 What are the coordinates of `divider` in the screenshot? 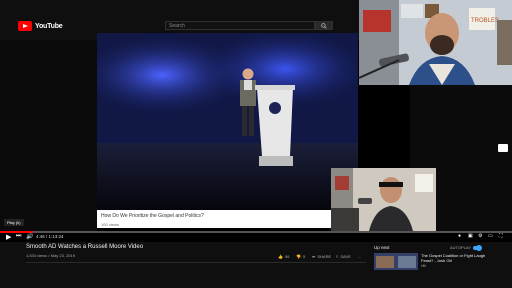 It's located at (196, 262).